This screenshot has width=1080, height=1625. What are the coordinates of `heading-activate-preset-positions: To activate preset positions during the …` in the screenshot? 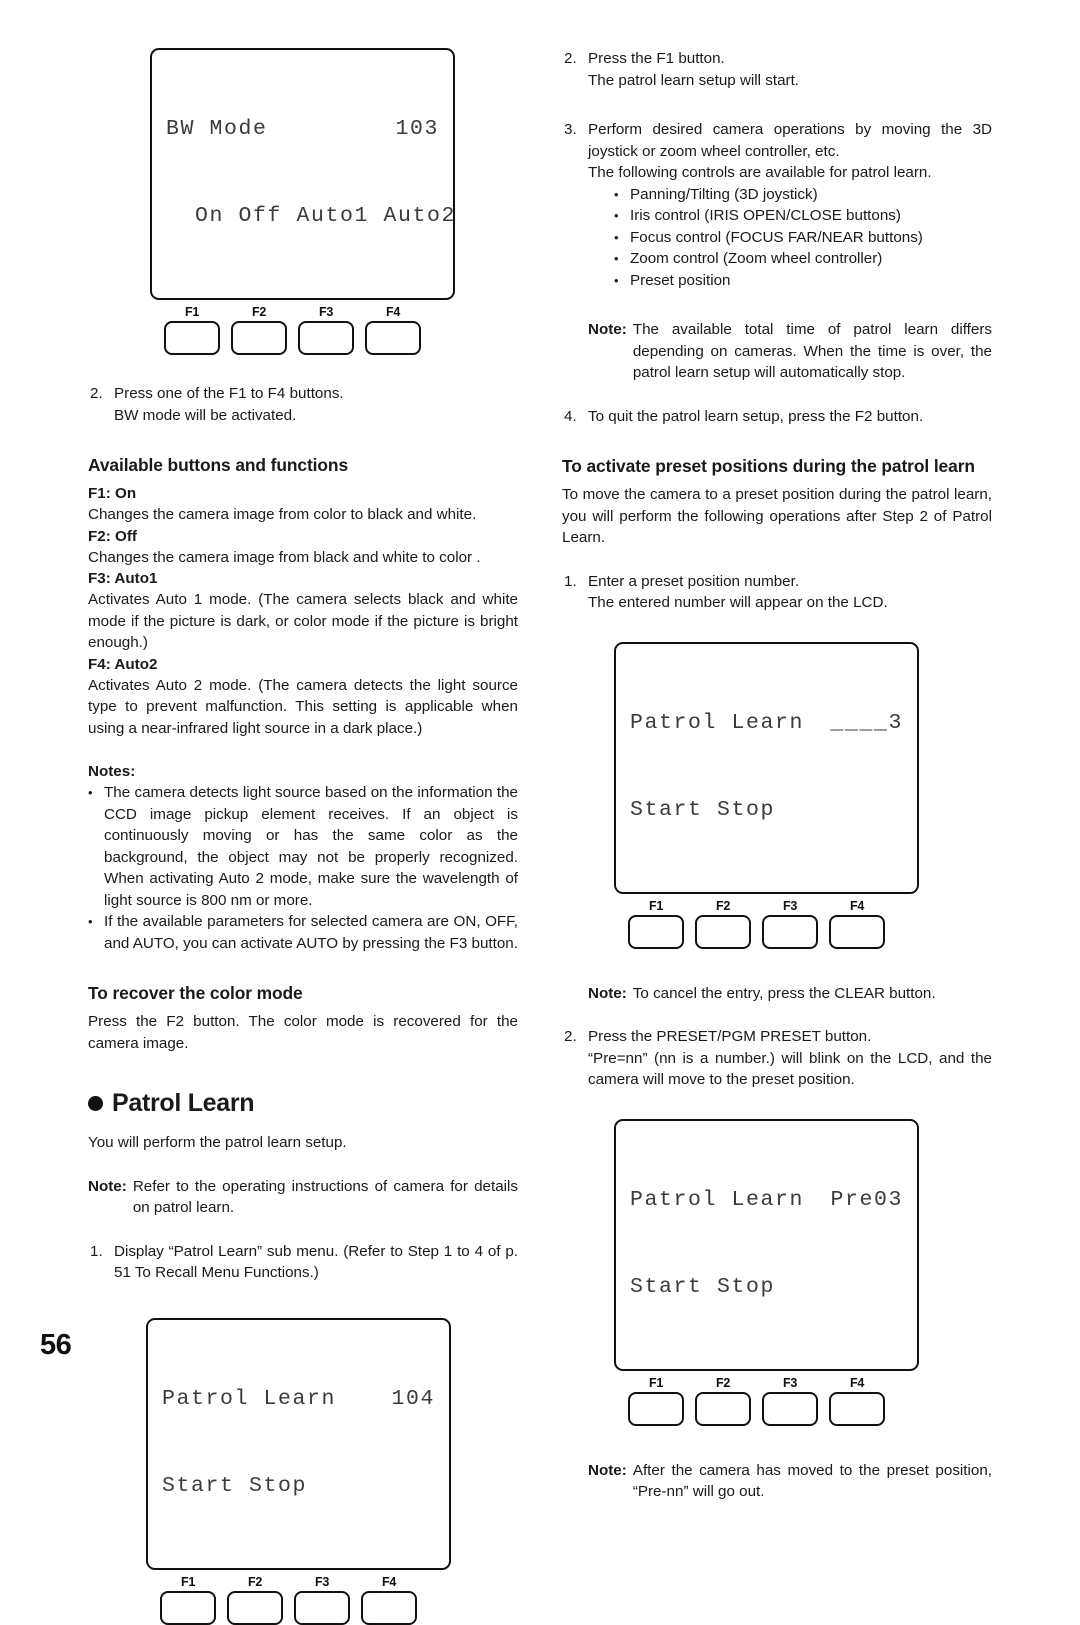 It's located at (768, 466).